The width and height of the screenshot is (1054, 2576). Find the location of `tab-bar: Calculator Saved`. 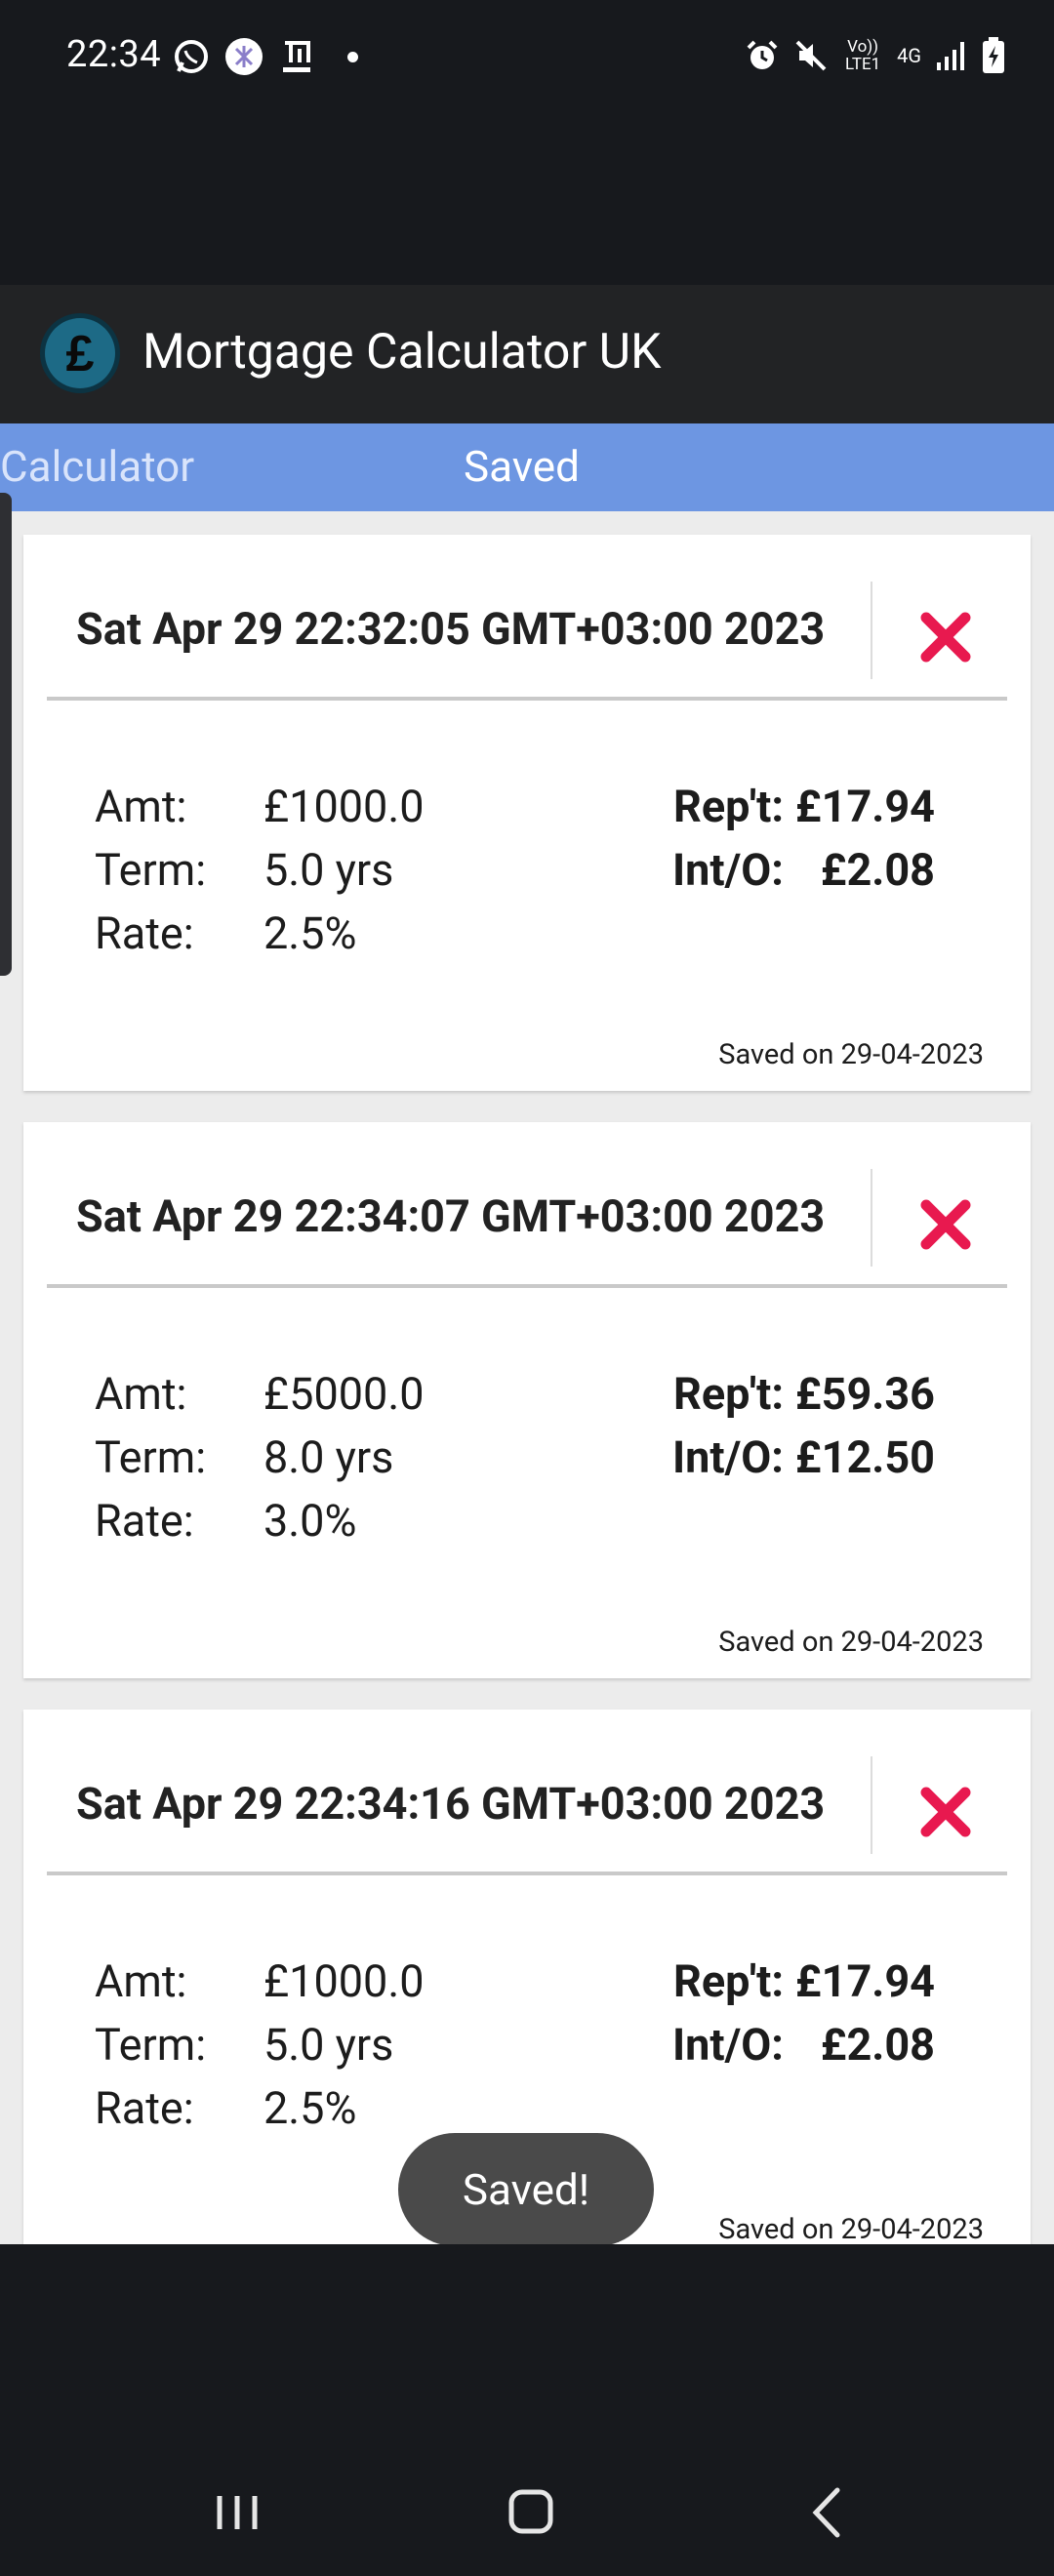

tab-bar: Calculator Saved is located at coordinates (527, 467).